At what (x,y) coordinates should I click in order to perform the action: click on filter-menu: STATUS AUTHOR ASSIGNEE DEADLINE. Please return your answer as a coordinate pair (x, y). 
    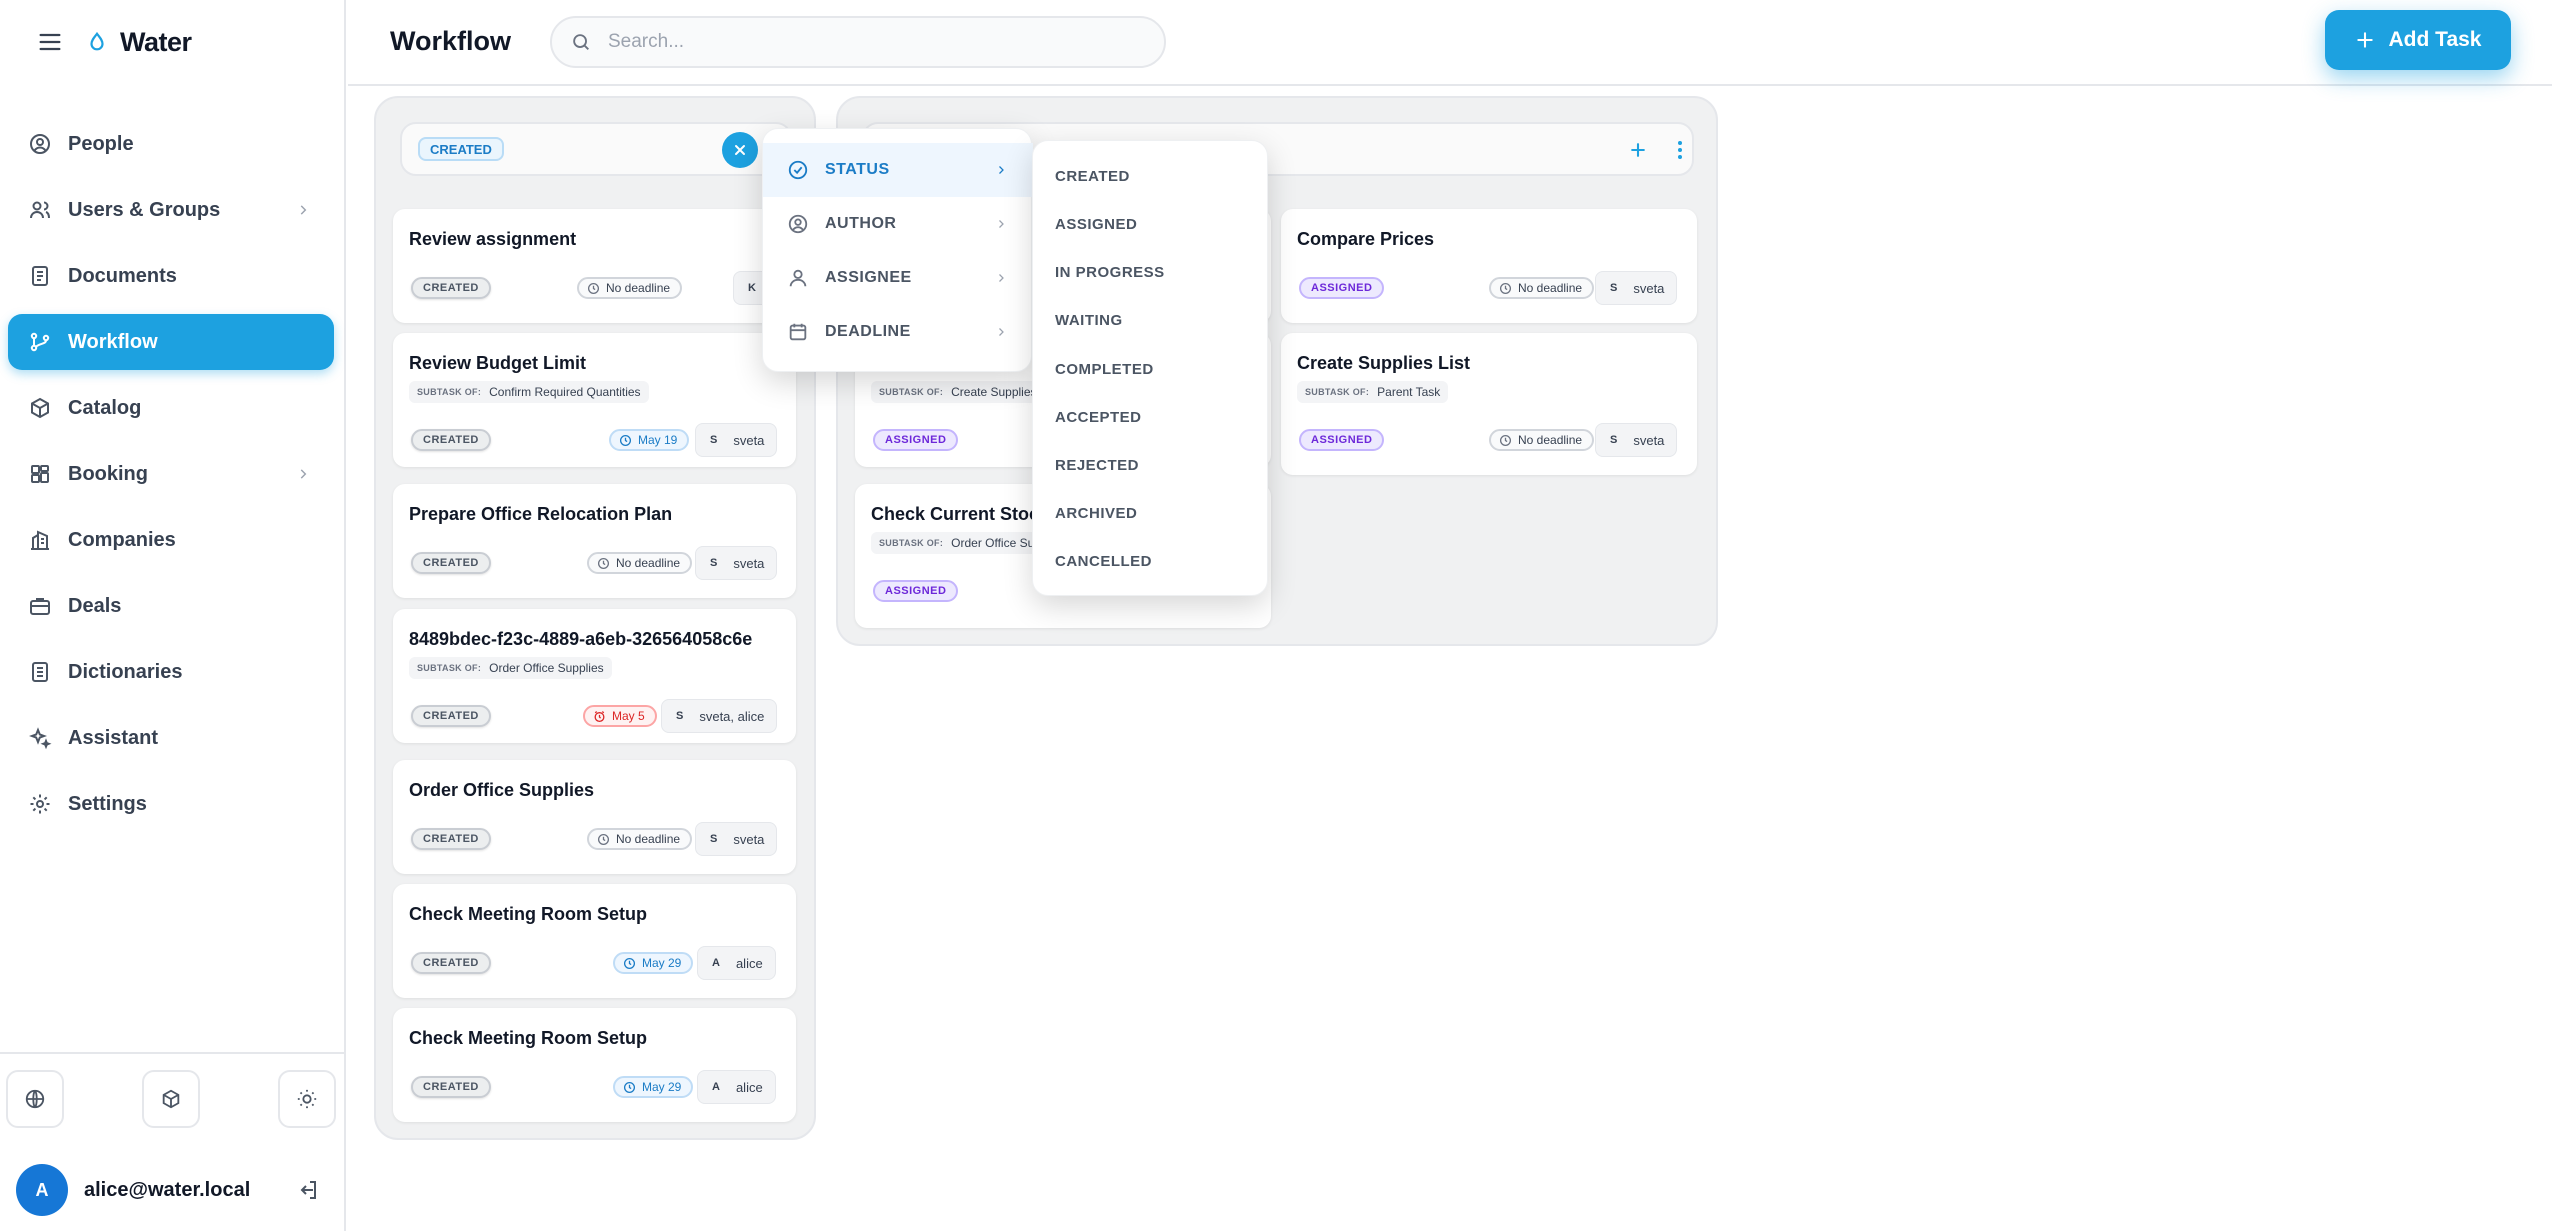
    Looking at the image, I should click on (897, 250).